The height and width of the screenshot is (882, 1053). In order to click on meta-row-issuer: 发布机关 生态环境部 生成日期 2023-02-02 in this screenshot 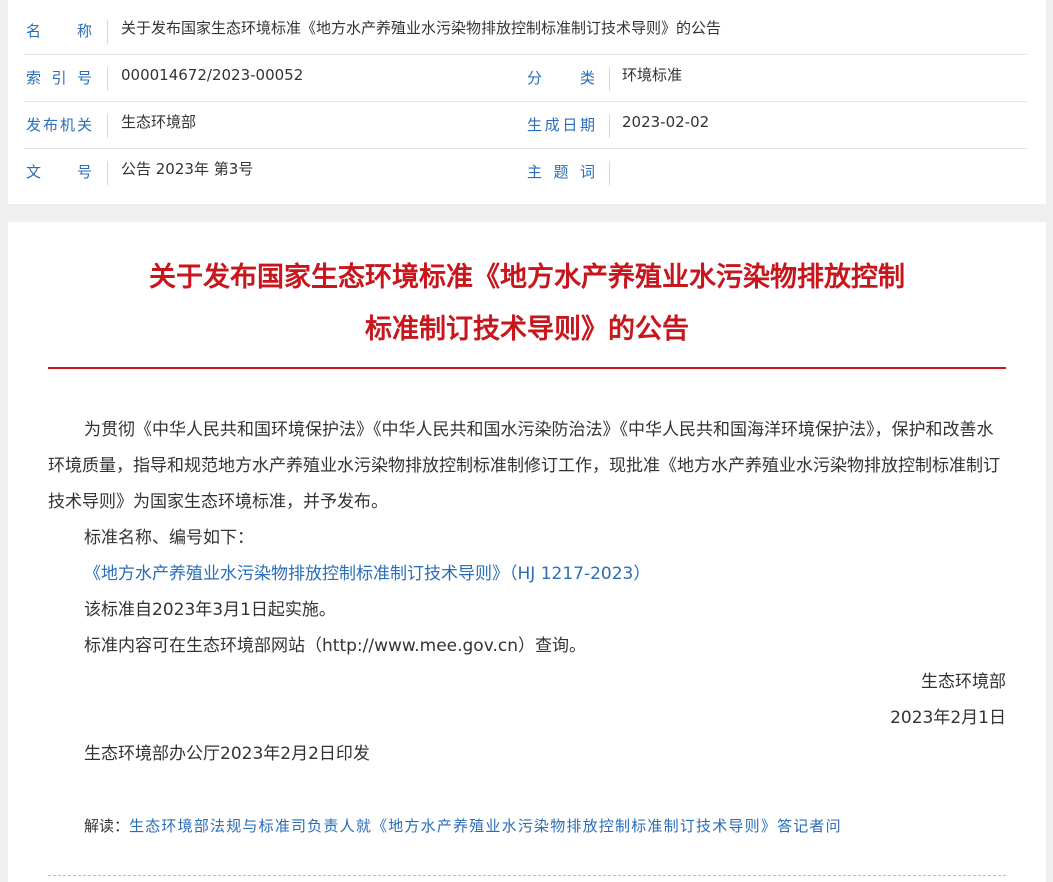, I will do `click(525, 125)`.